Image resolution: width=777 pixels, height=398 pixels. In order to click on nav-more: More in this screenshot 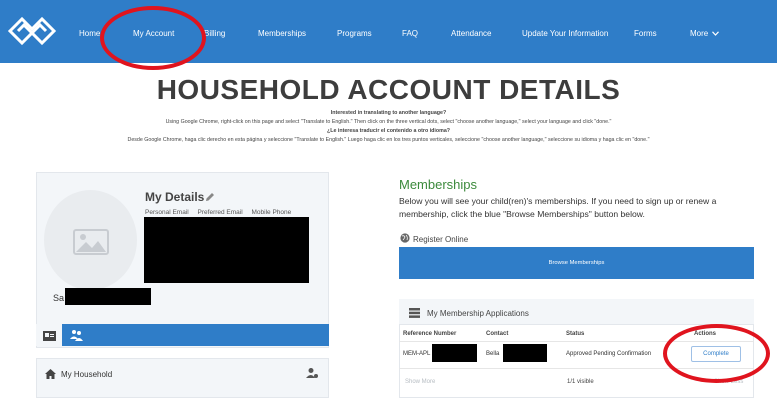, I will do `click(705, 33)`.